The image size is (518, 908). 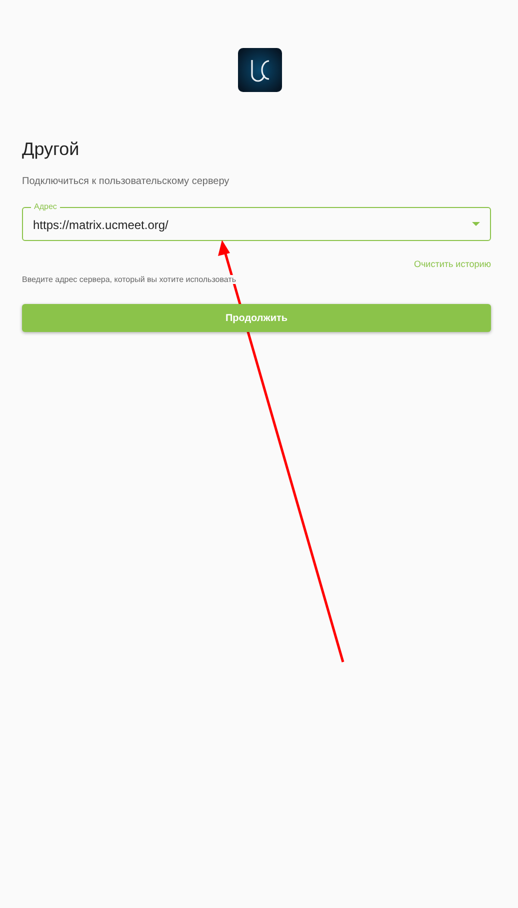 I want to click on subtitle: Подключиться к пользовательскому серверу, so click(x=126, y=181).